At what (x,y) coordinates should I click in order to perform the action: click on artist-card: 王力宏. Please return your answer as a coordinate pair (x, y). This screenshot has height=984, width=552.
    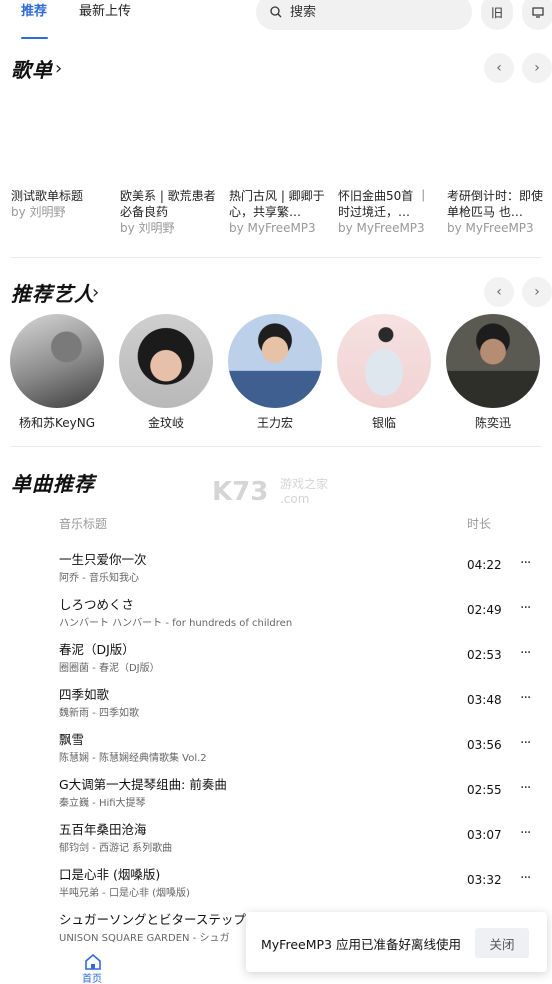
    Looking at the image, I should click on (275, 372).